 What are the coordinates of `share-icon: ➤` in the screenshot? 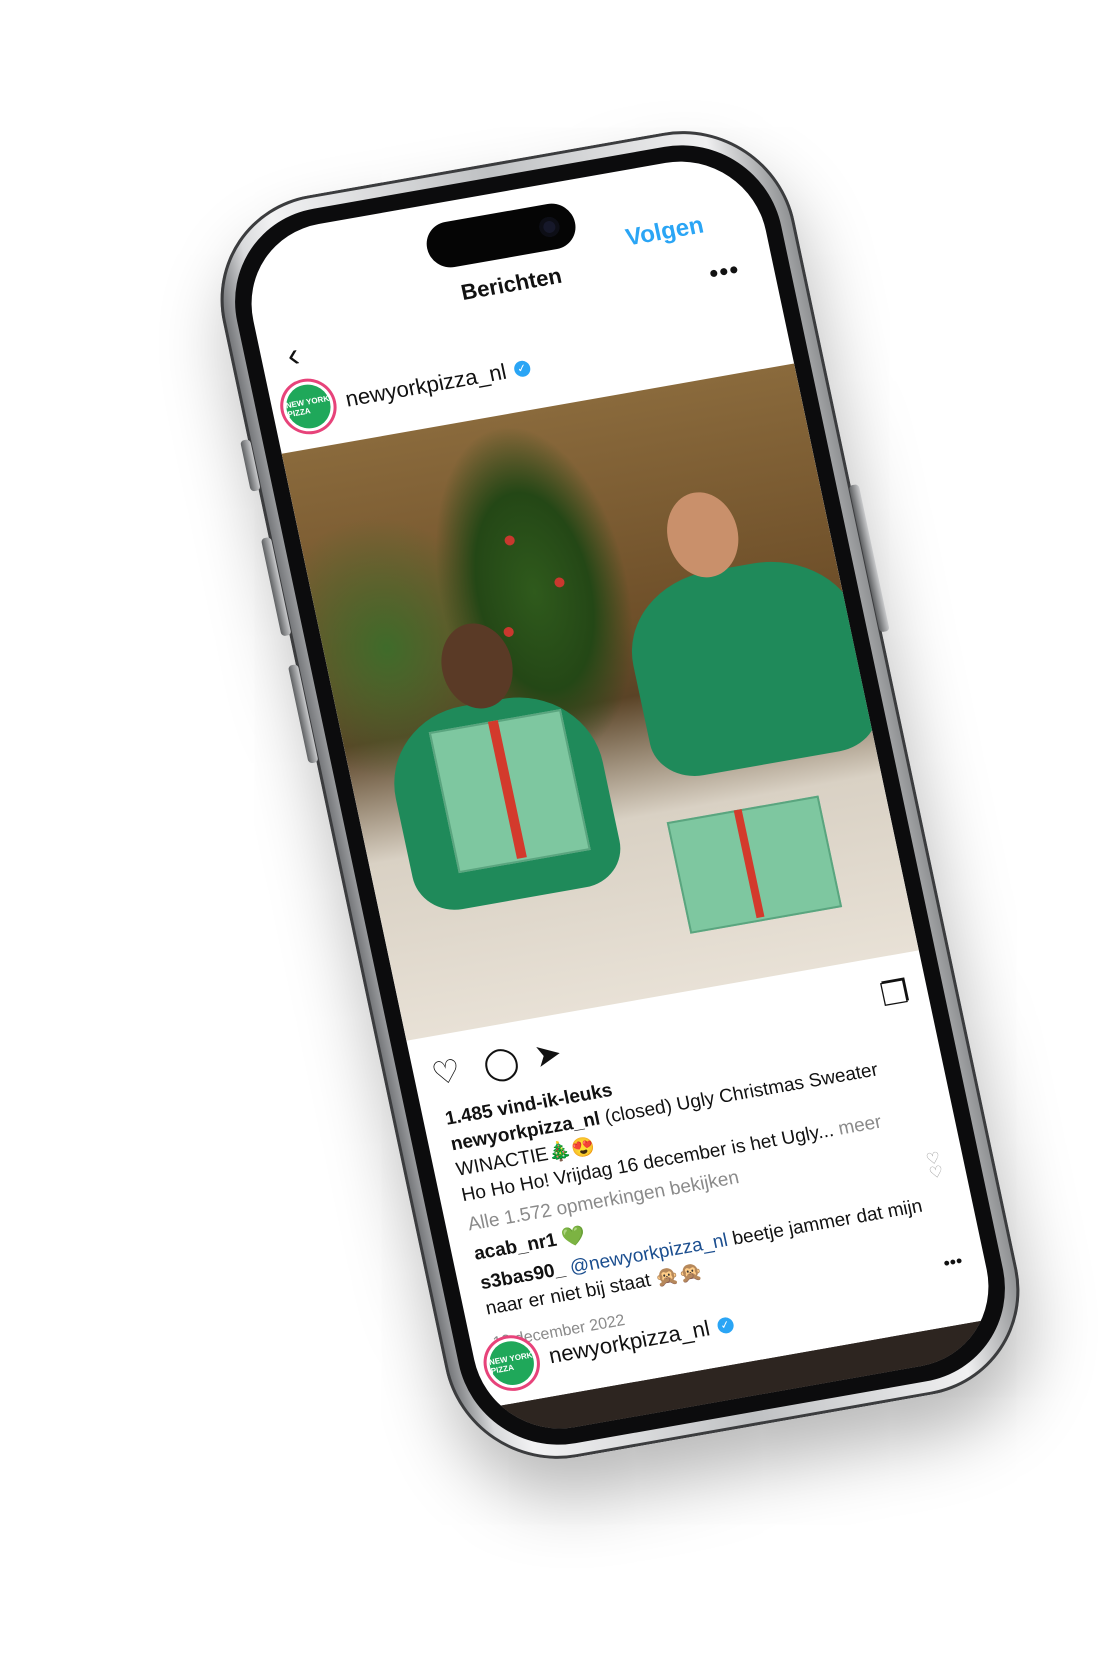 It's located at (548, 1054).